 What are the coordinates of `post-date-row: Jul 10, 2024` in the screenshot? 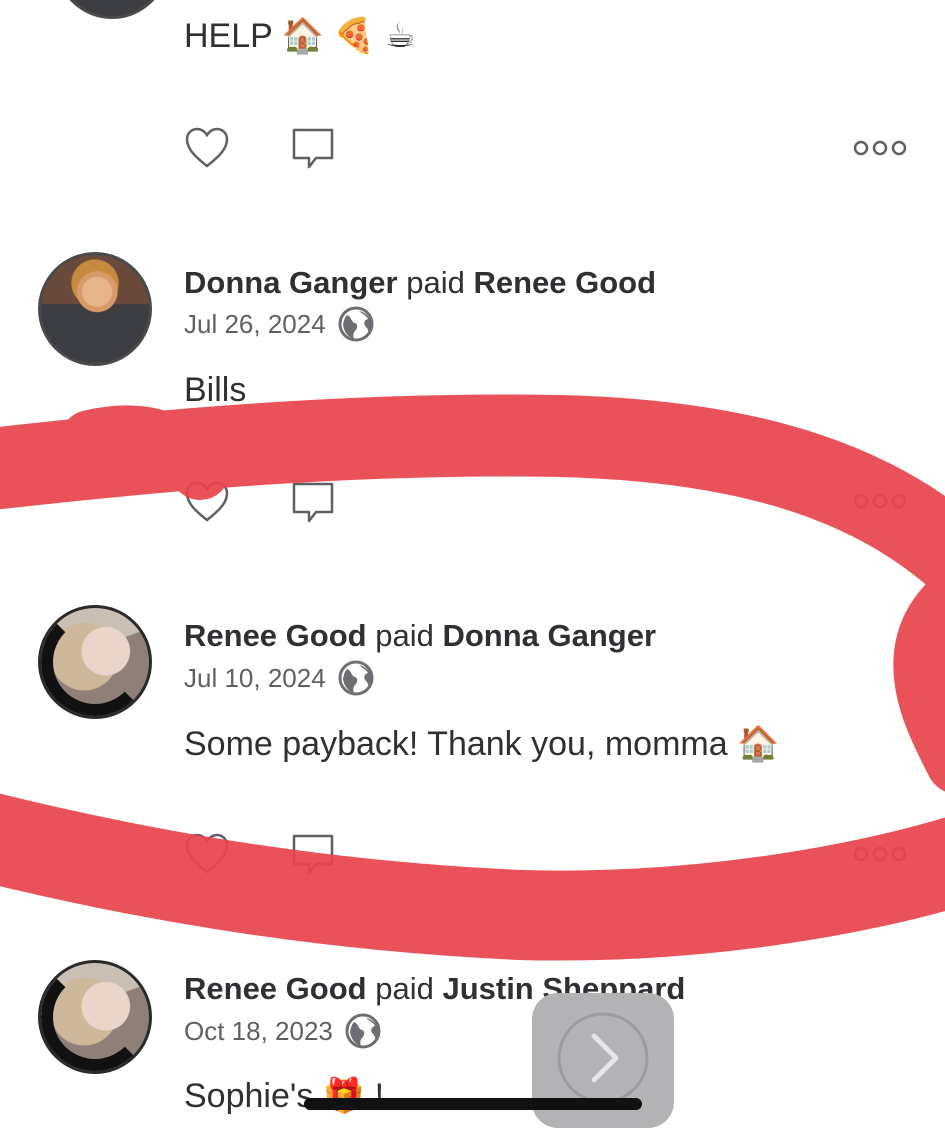 It's located at (279, 678).